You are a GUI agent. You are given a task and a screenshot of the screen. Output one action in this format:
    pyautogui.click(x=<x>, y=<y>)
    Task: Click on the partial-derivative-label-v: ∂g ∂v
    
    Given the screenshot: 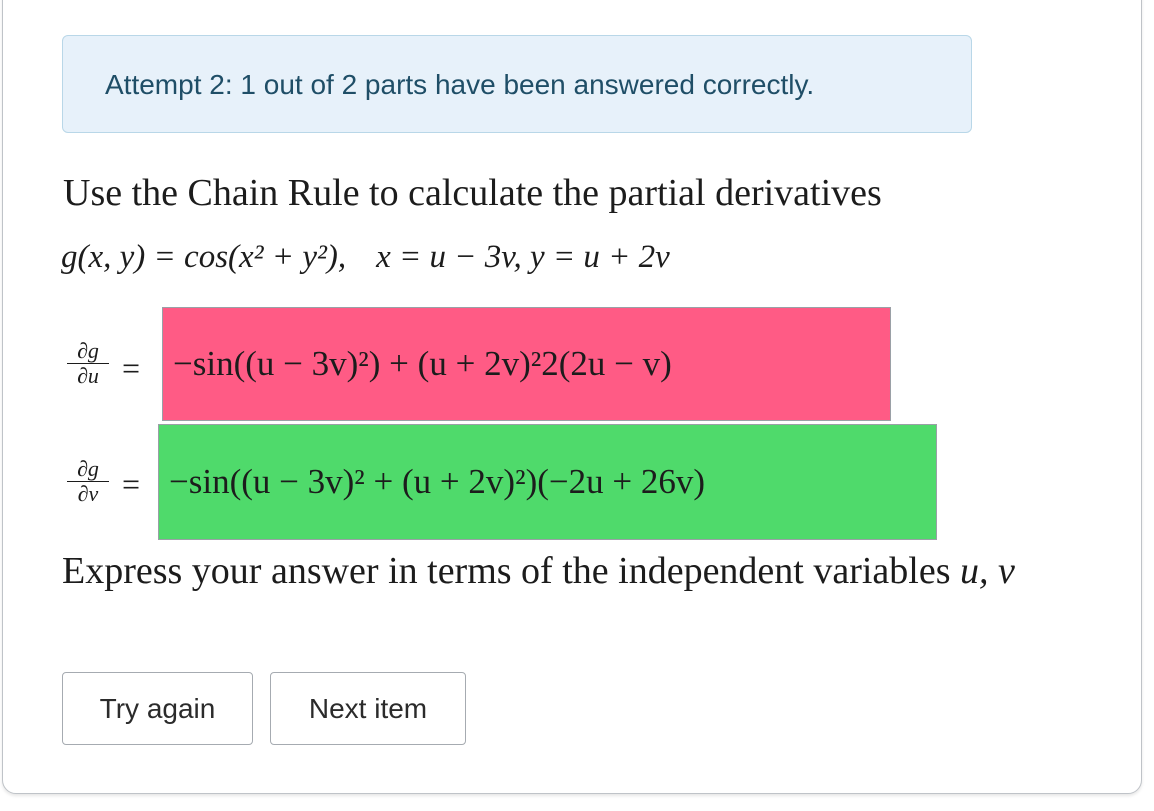 What is the action you would take?
    pyautogui.click(x=88, y=481)
    